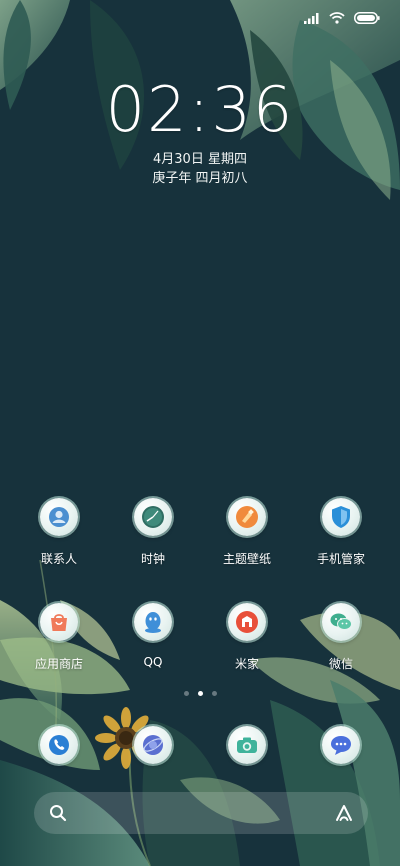  I want to click on app-contacts: 联系人, so click(59, 532).